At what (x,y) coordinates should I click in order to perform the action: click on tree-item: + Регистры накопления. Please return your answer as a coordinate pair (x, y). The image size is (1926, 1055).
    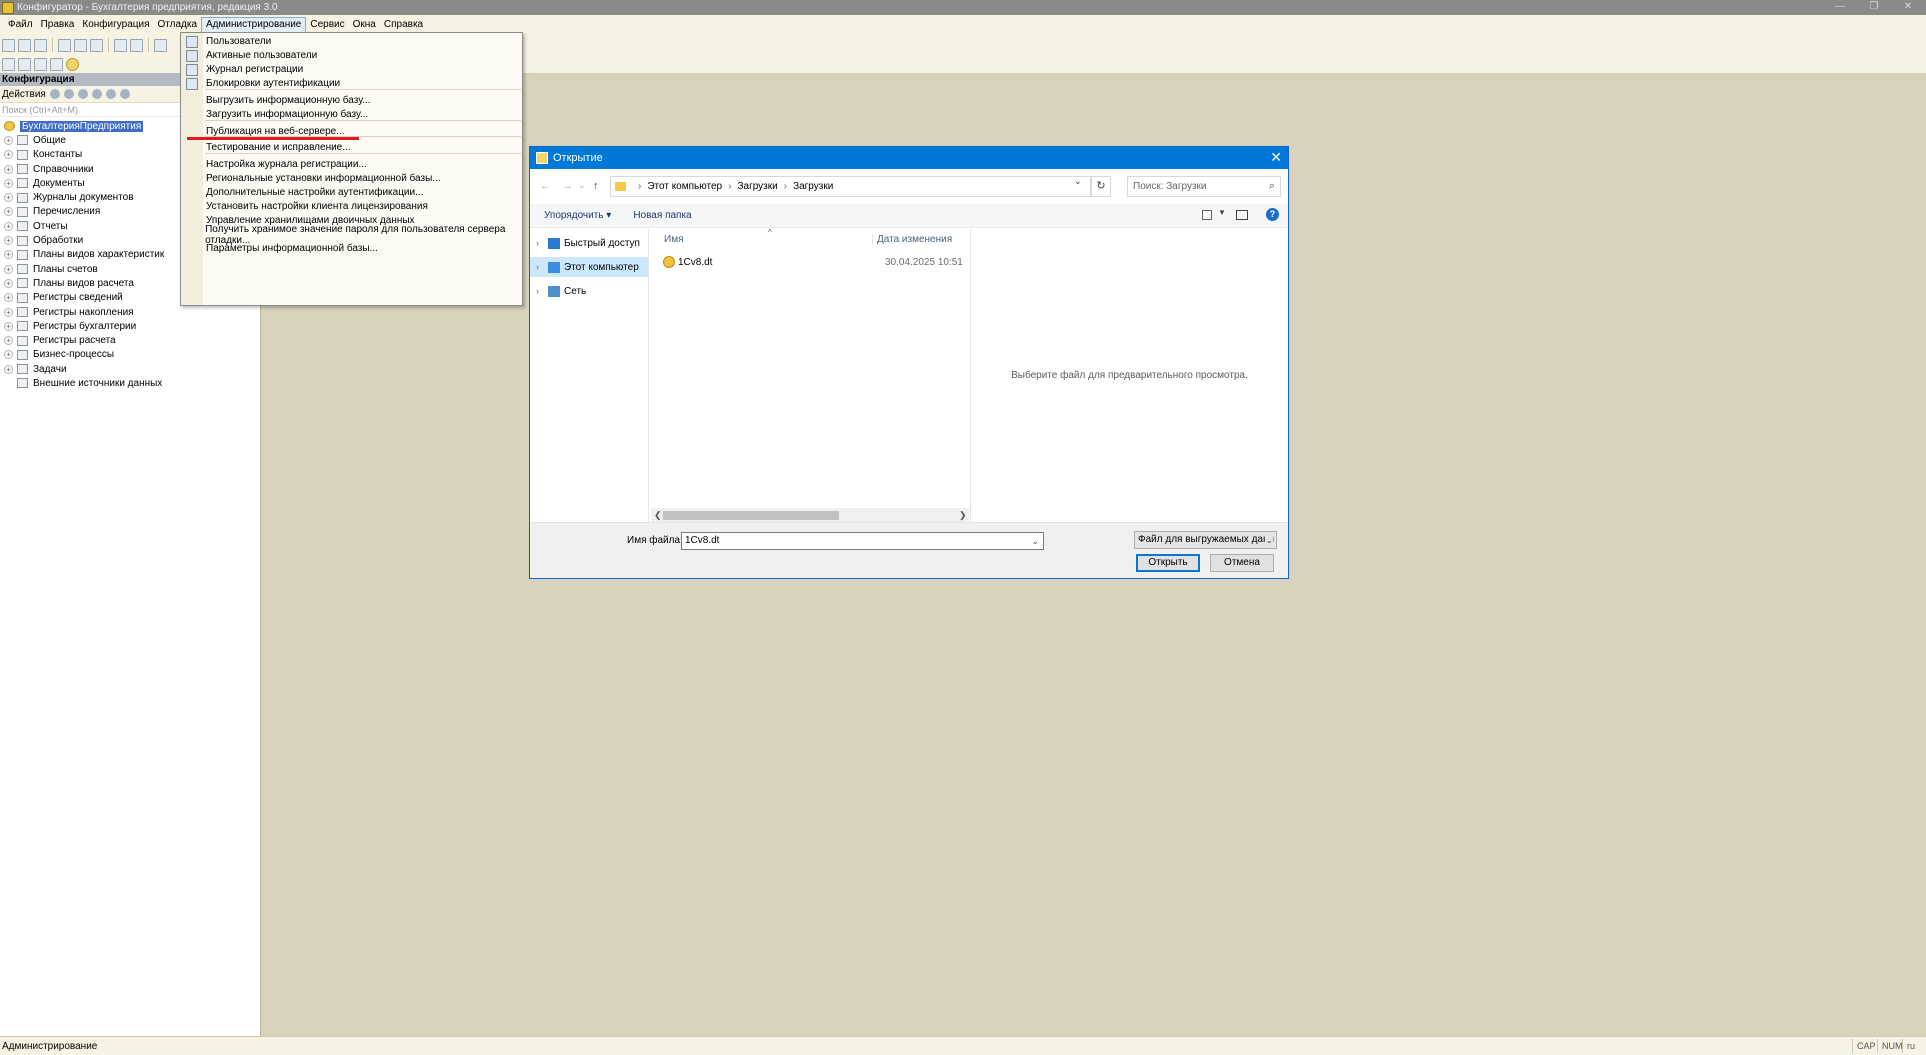
    Looking at the image, I should click on (130, 312).